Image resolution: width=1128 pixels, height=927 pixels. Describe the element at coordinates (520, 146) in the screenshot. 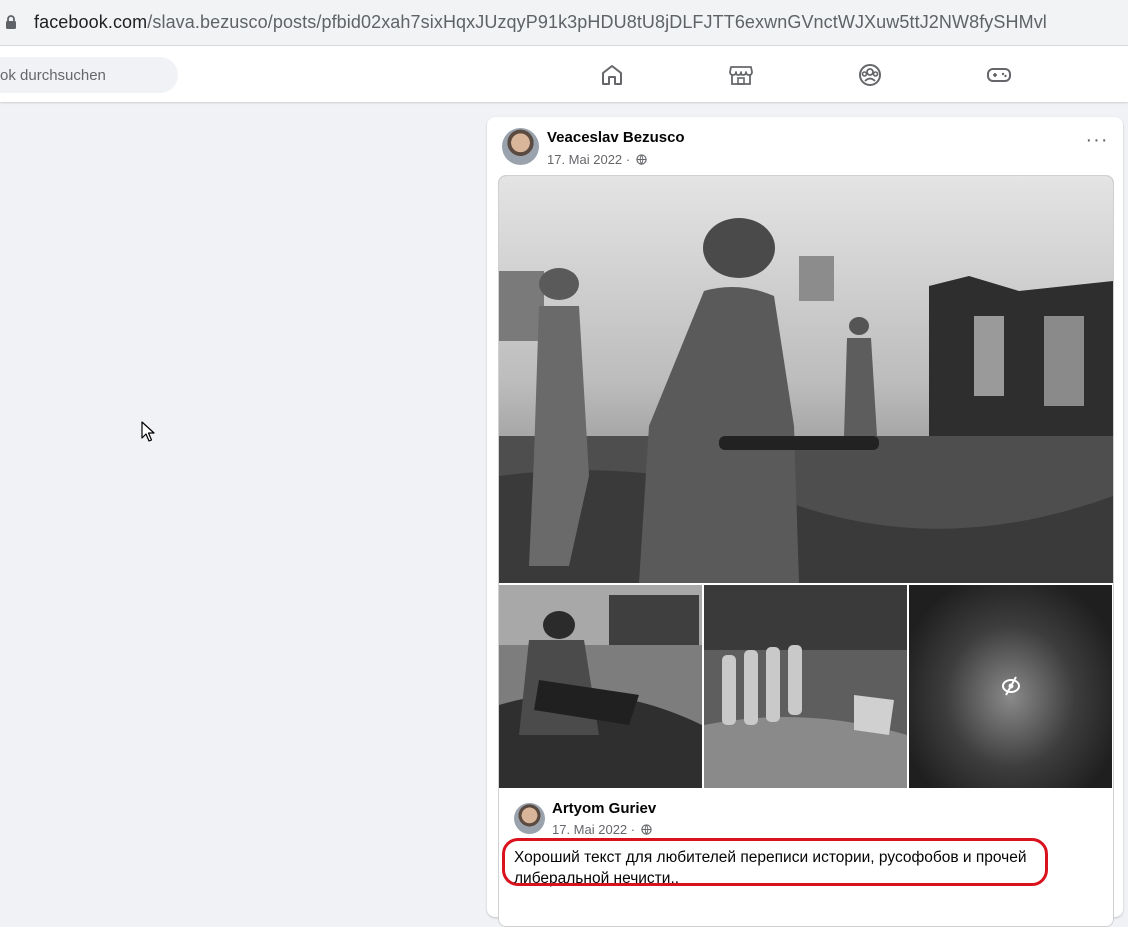

I see `author-avatar` at that location.